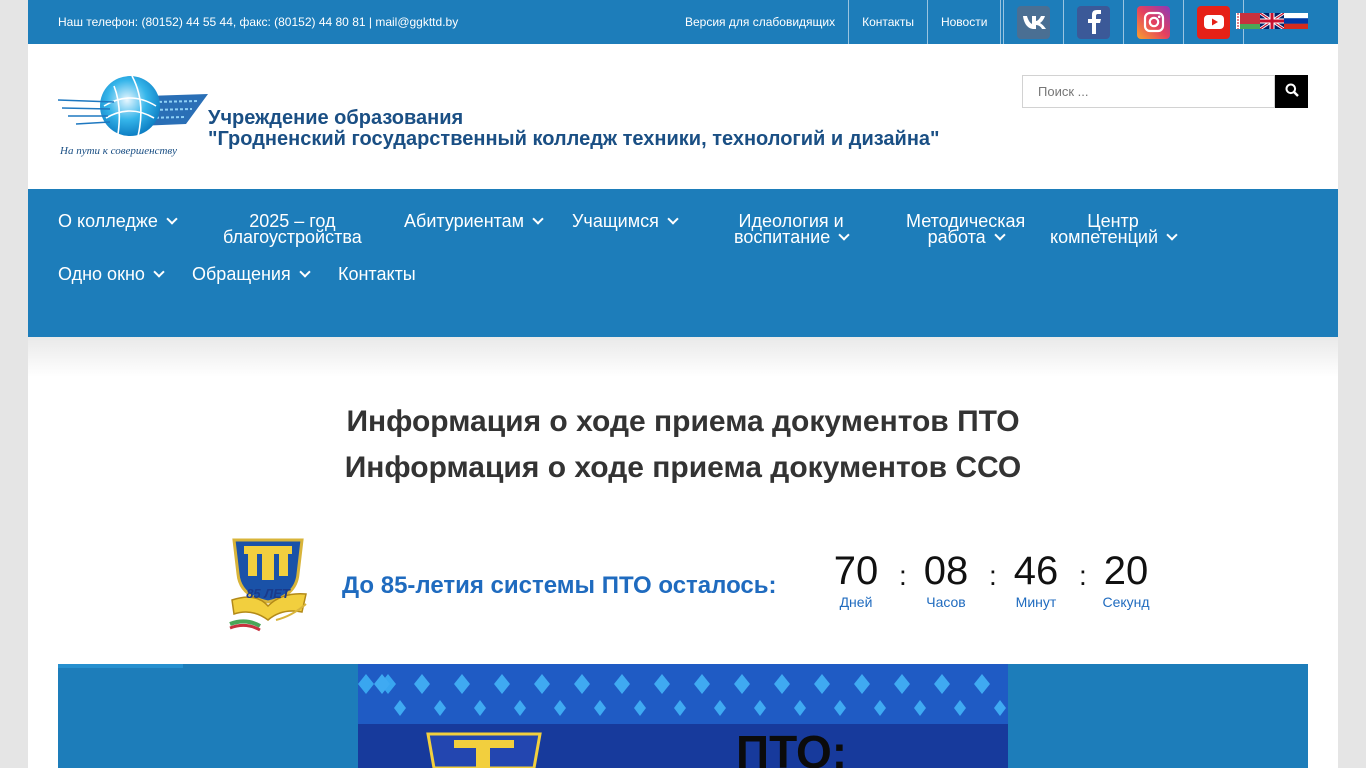 Image resolution: width=1366 pixels, height=768 pixels. I want to click on search-form, so click(1165, 91).